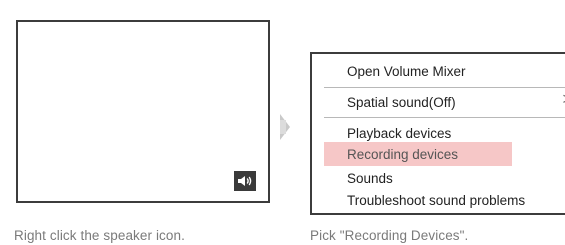 The height and width of the screenshot is (245, 565). I want to click on right-caption: Pick "Recording Devices"., so click(389, 235).